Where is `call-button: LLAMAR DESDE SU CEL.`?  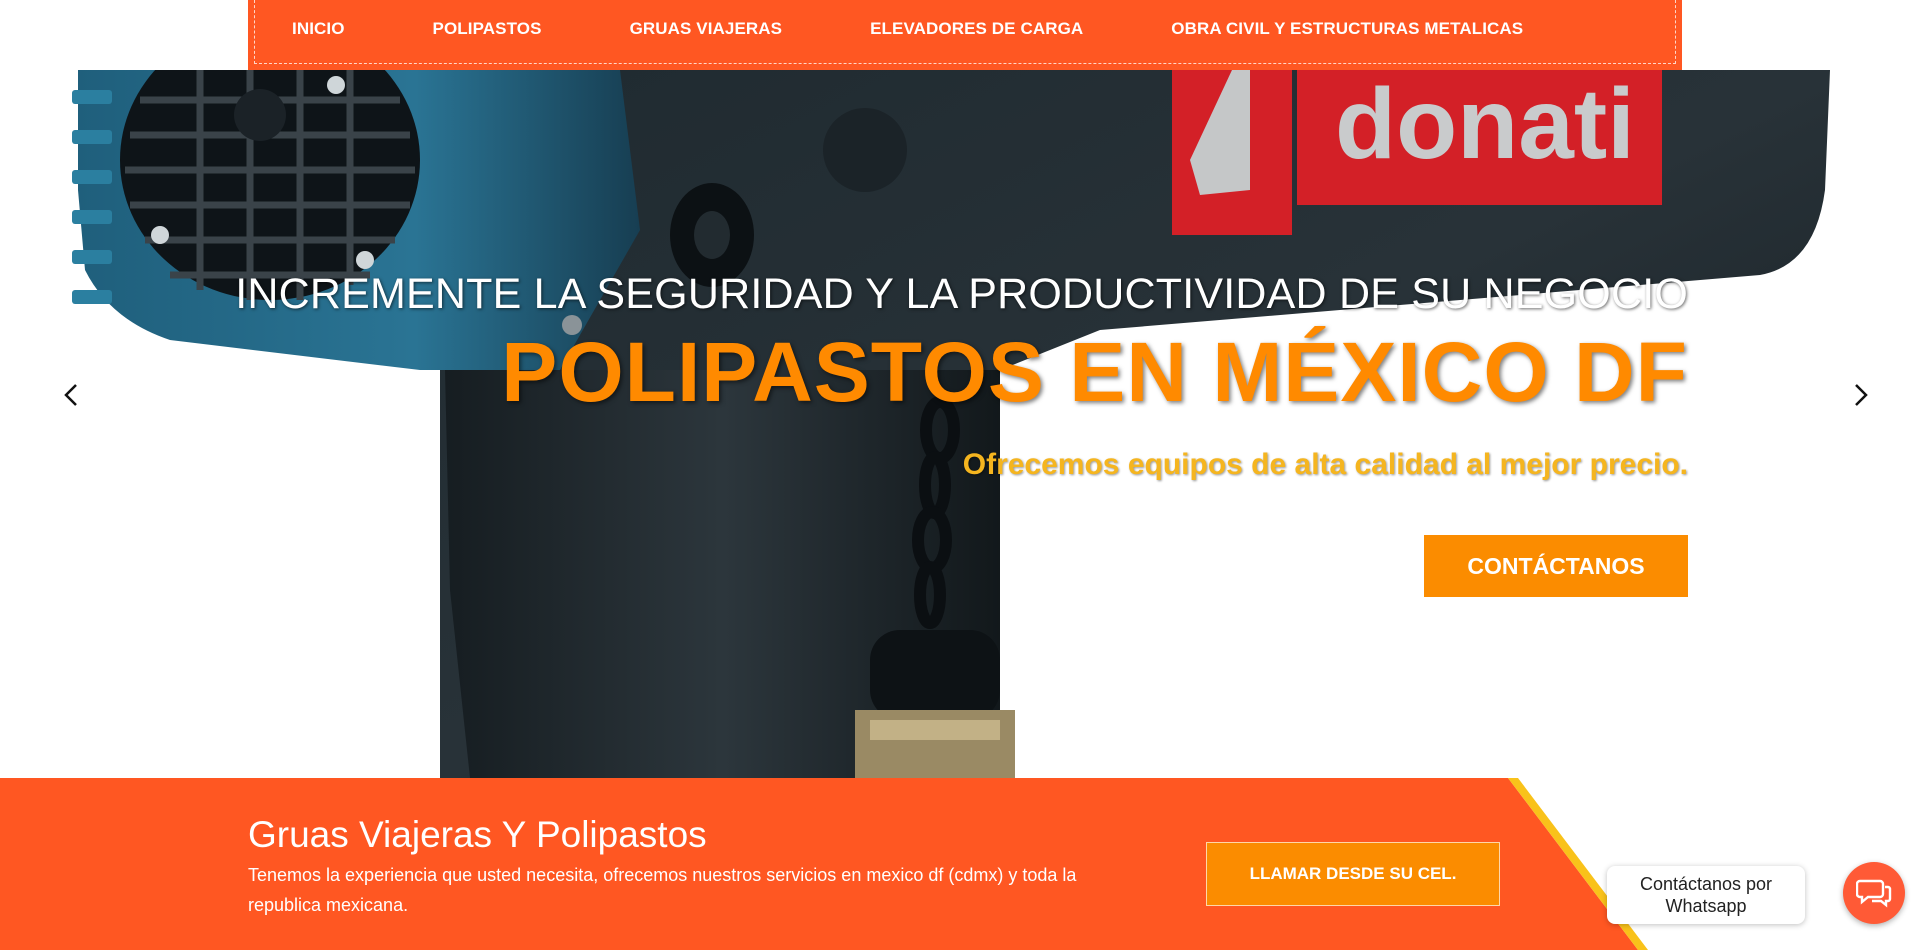
call-button: LLAMAR DESDE SU CEL. is located at coordinates (1353, 874).